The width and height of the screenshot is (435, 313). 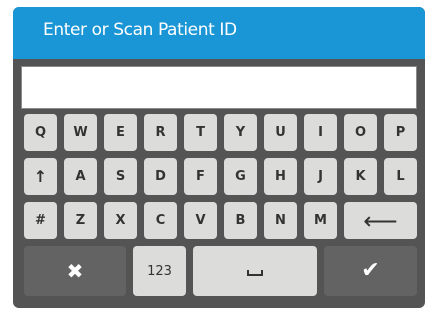 I want to click on key-y: Y, so click(x=240, y=132).